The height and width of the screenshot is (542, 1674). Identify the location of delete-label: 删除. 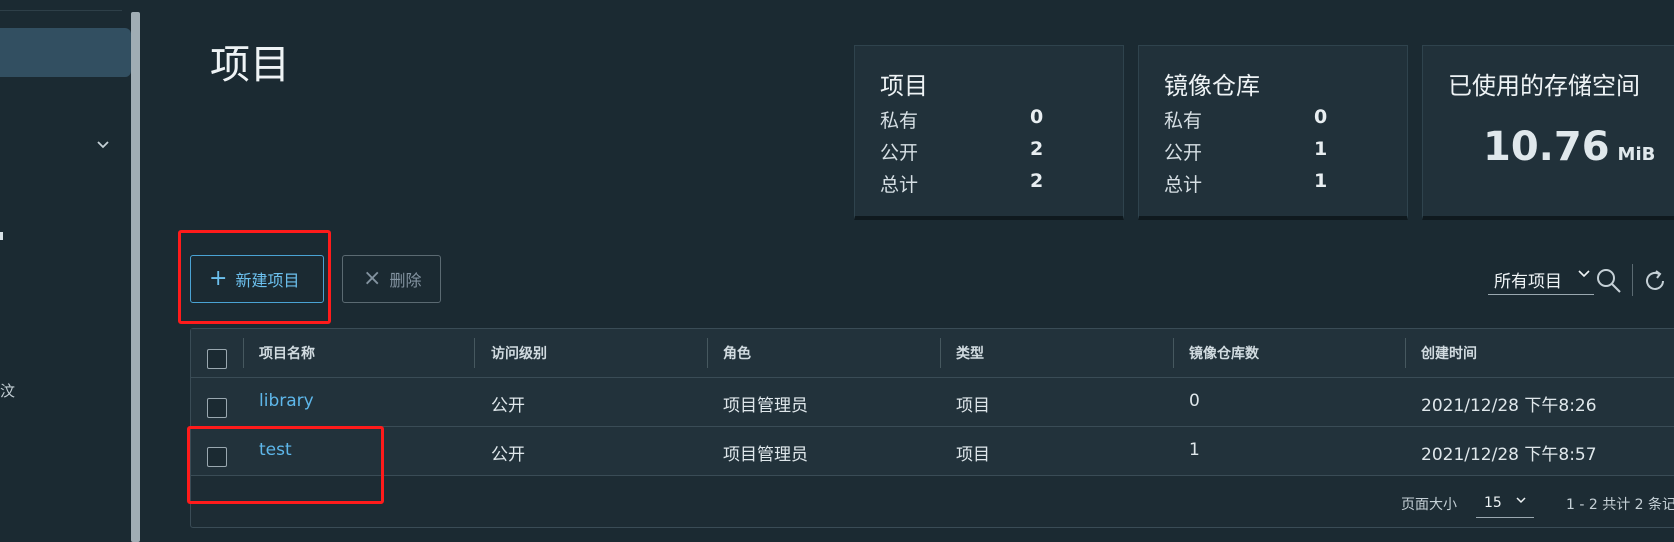
(405, 280).